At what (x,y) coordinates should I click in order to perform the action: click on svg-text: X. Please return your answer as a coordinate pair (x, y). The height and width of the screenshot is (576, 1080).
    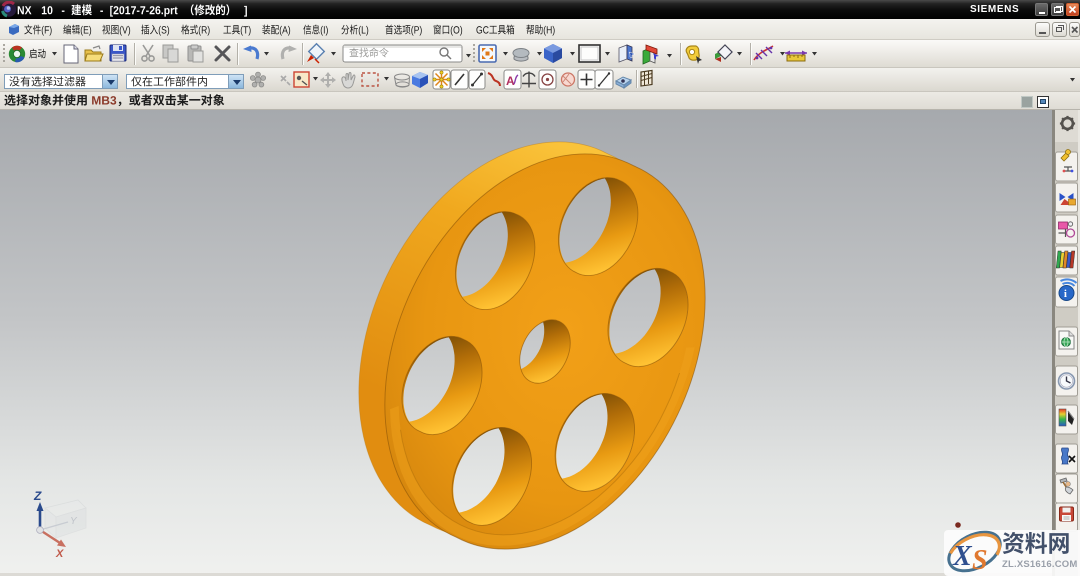
    Looking at the image, I should click on (59, 554).